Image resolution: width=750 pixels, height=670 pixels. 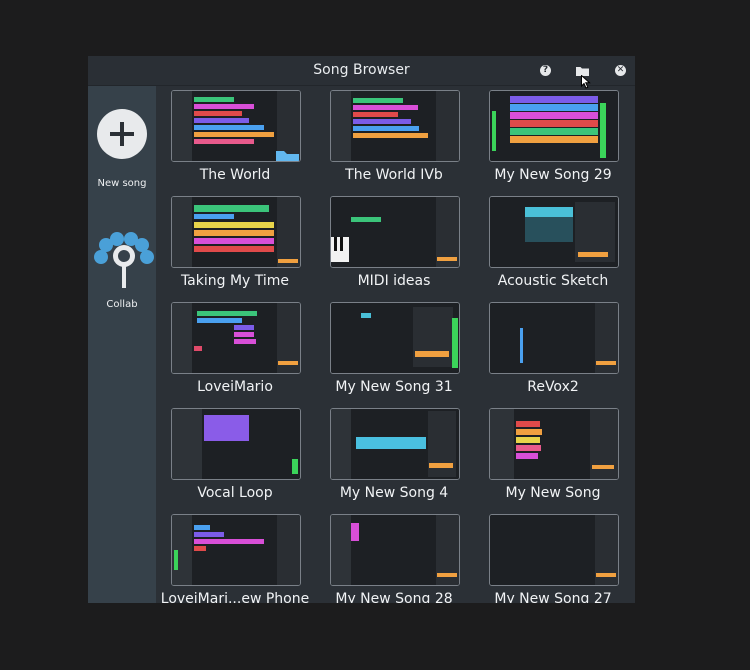 I want to click on song-name: My New Song 28, so click(x=394, y=597).